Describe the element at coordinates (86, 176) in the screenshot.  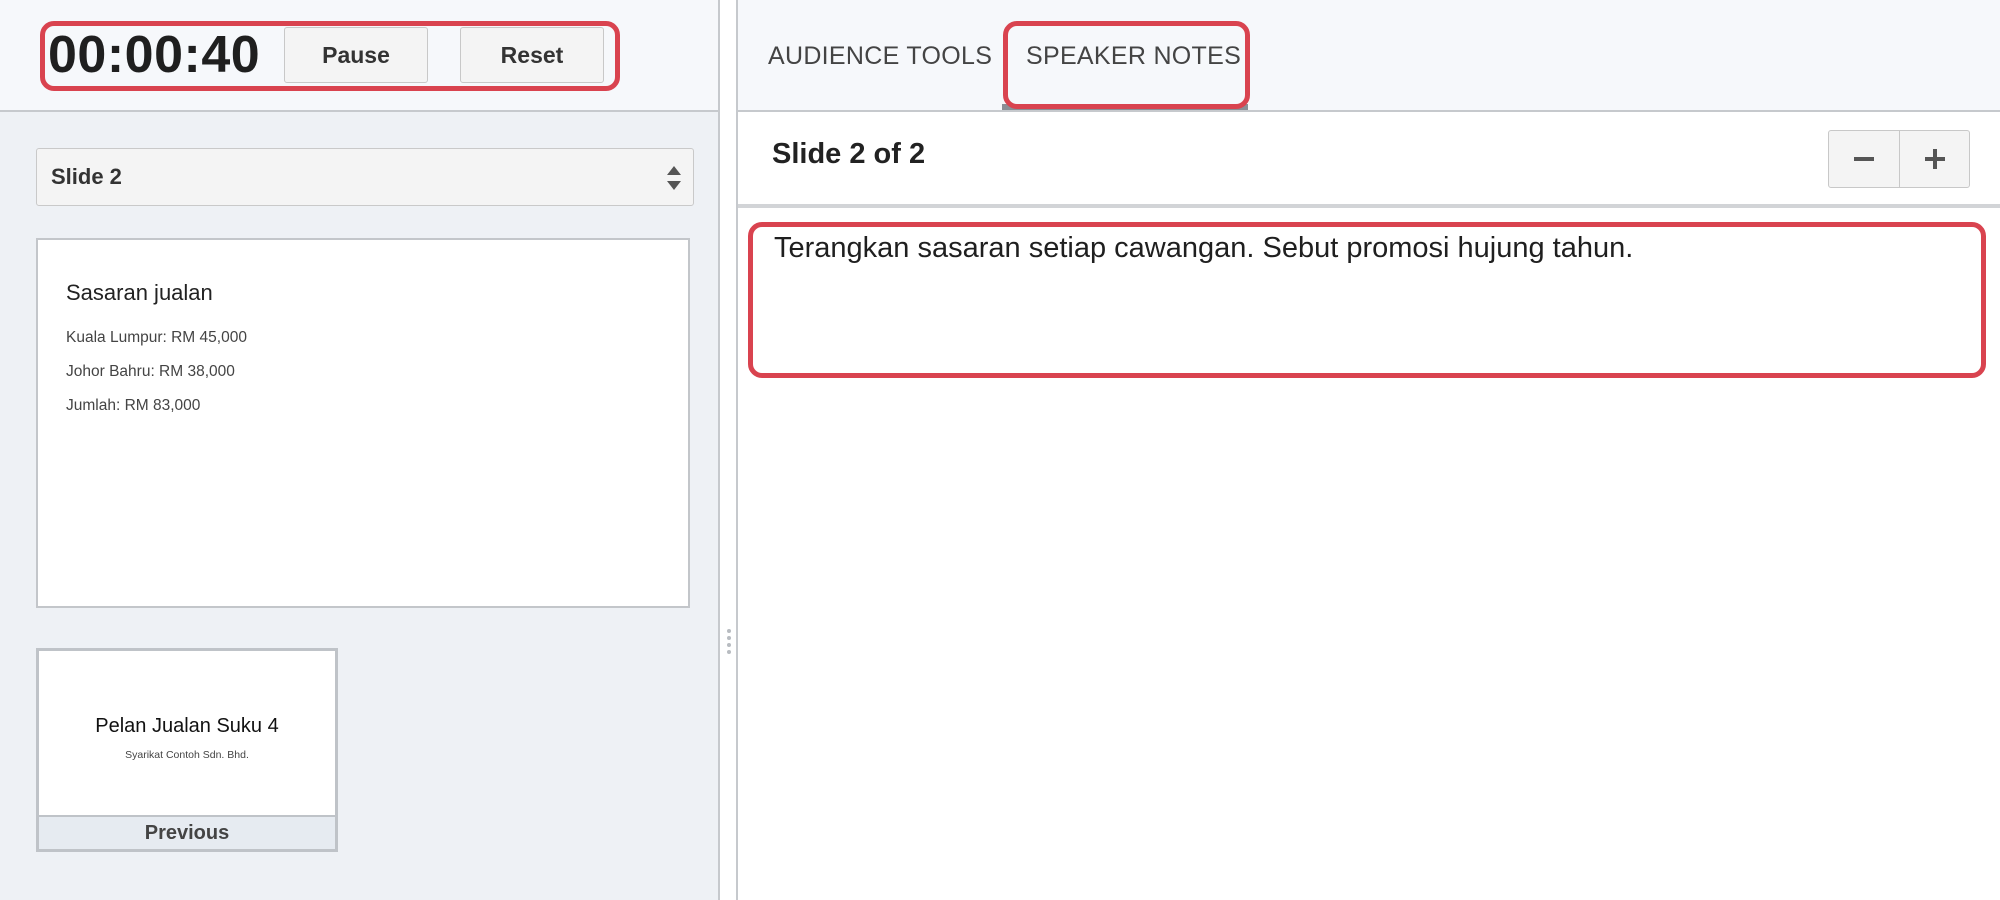
I see `slide-select-value: Slide 2` at that location.